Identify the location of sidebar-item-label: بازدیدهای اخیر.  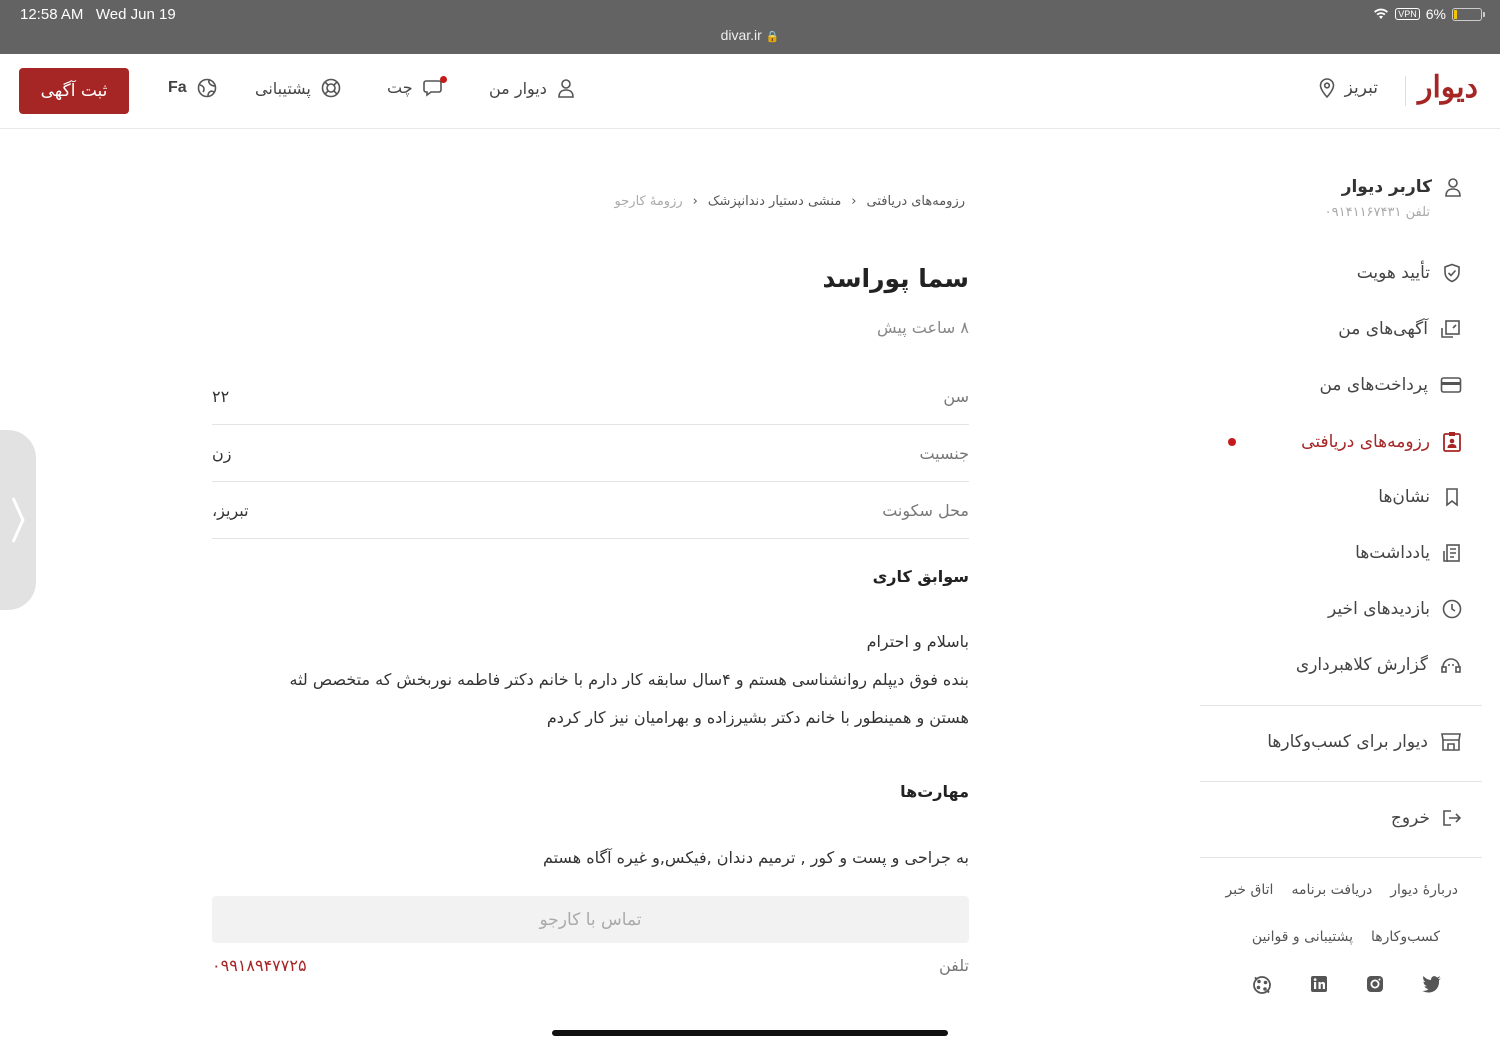
(1379, 609).